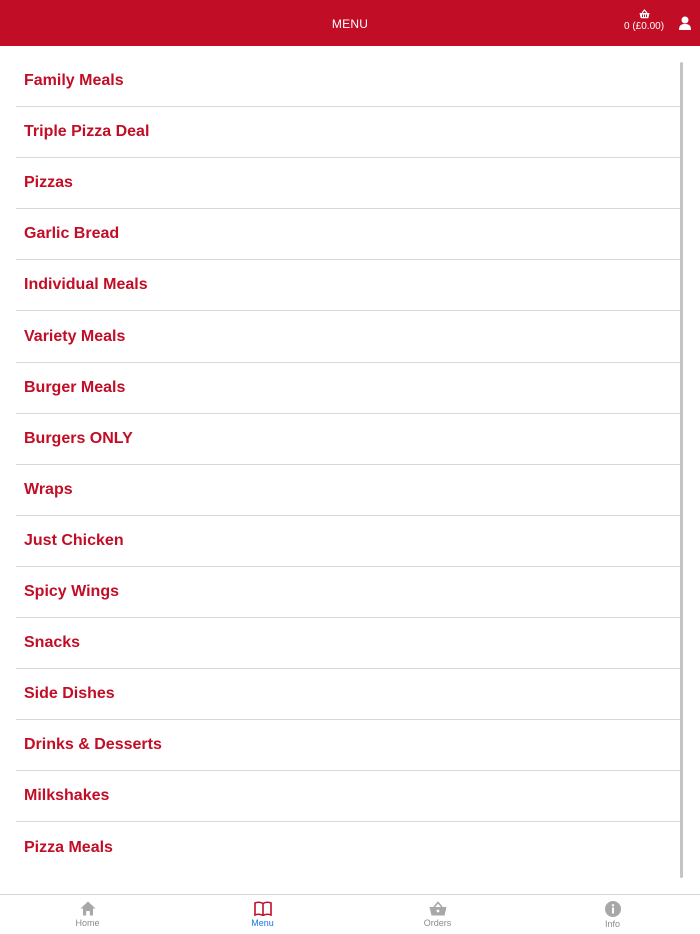 Image resolution: width=700 pixels, height=934 pixels. What do you see at coordinates (349, 746) in the screenshot?
I see `menu-item-drinks-desserts: Drinks & Desserts` at bounding box center [349, 746].